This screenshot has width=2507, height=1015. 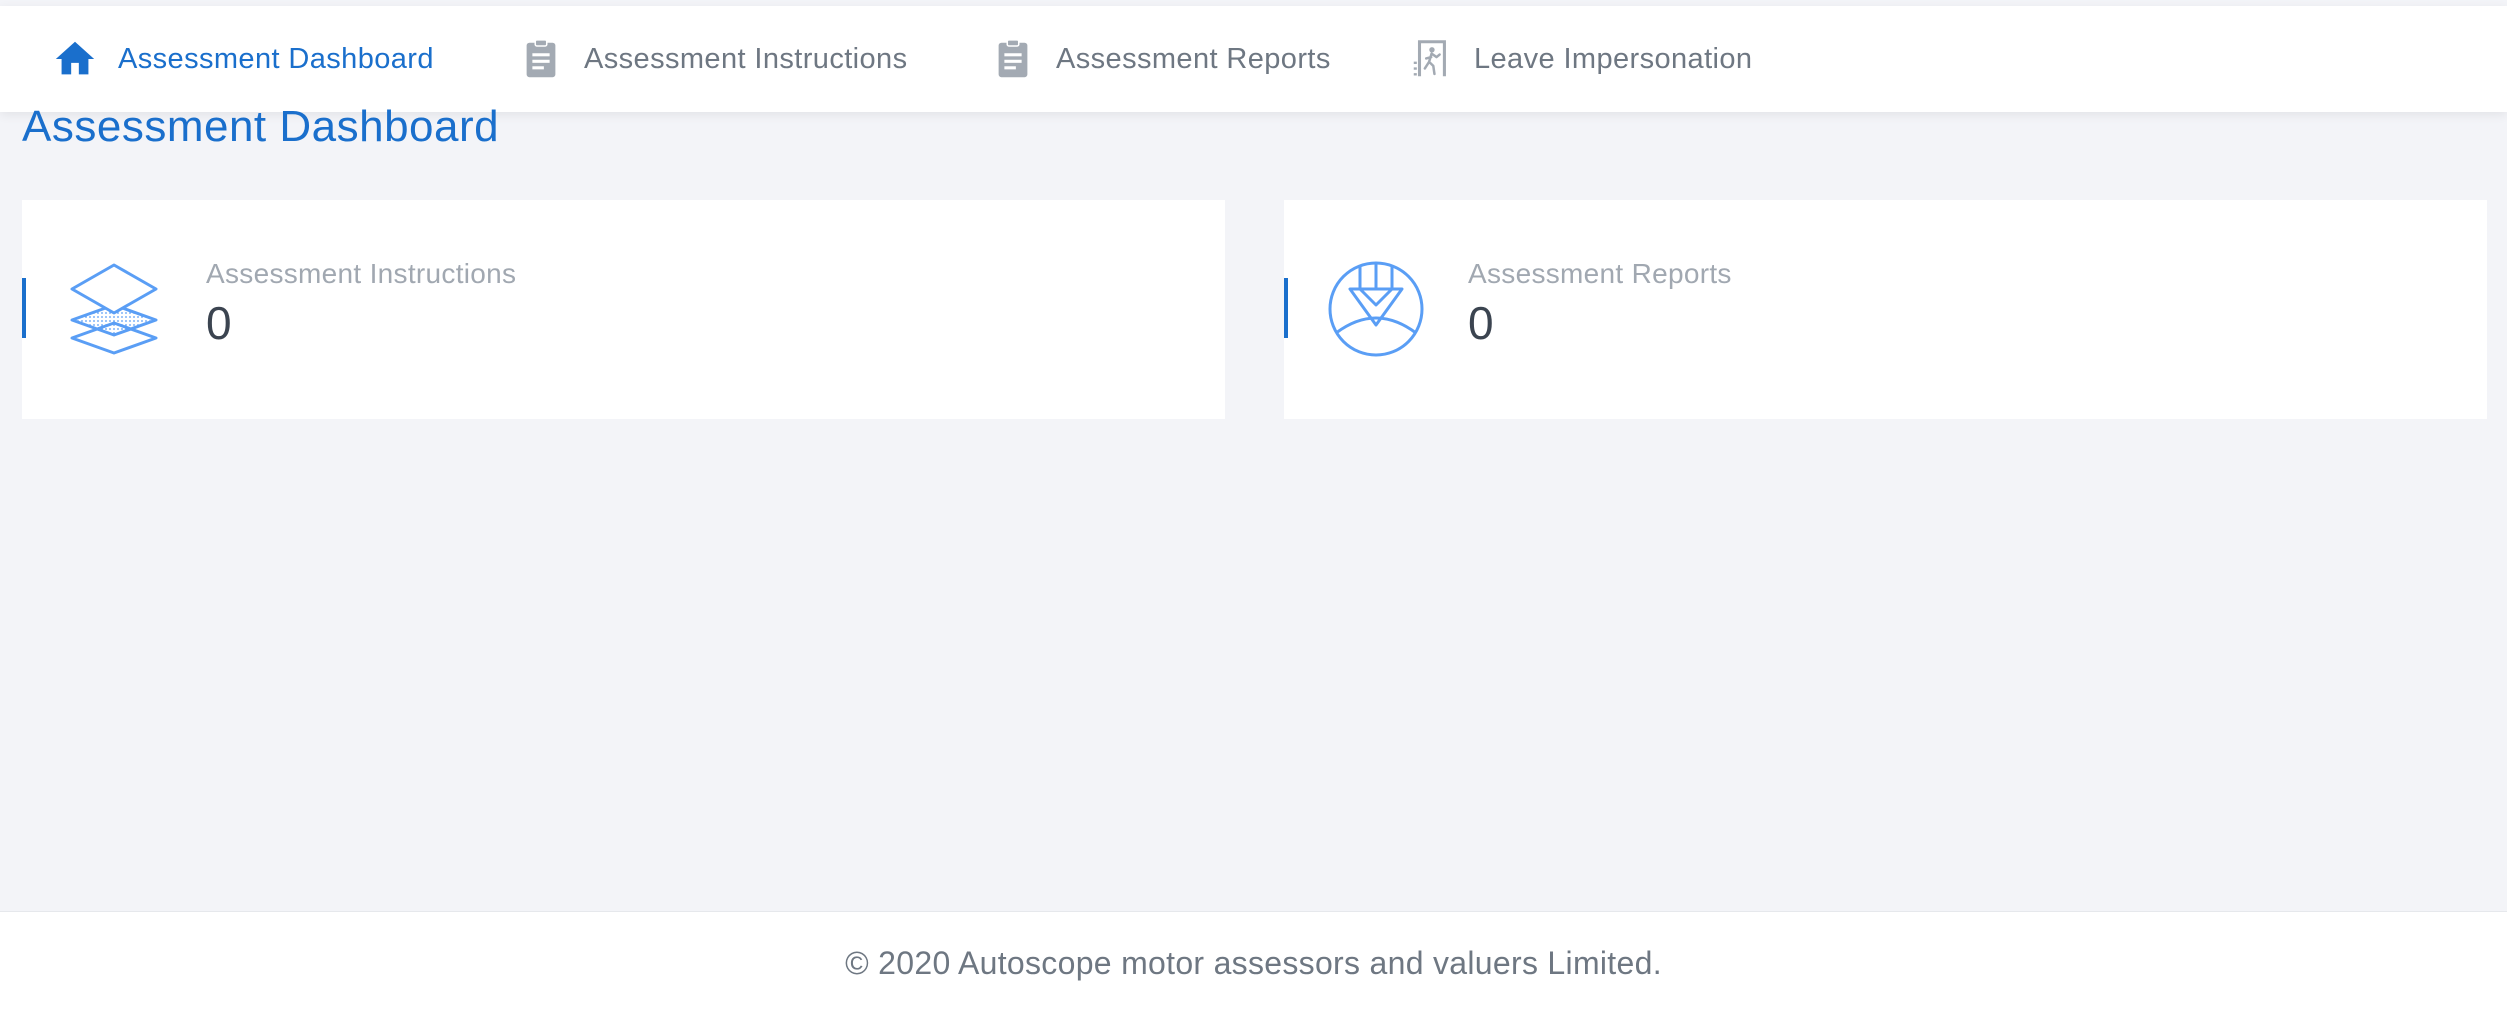 I want to click on nav-item-assessment-dashboard: Assessment Dashboard, so click(x=243, y=59).